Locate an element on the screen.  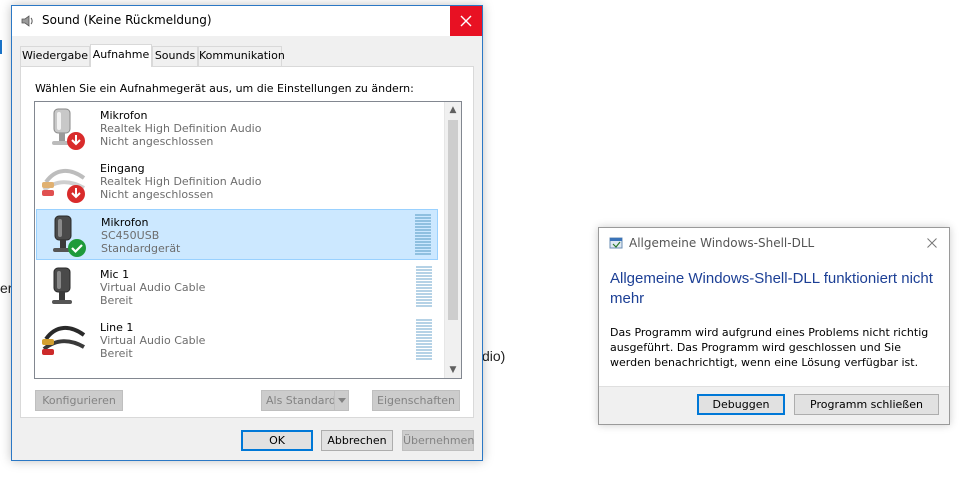
background-link-fragment is located at coordinates (1, 47).